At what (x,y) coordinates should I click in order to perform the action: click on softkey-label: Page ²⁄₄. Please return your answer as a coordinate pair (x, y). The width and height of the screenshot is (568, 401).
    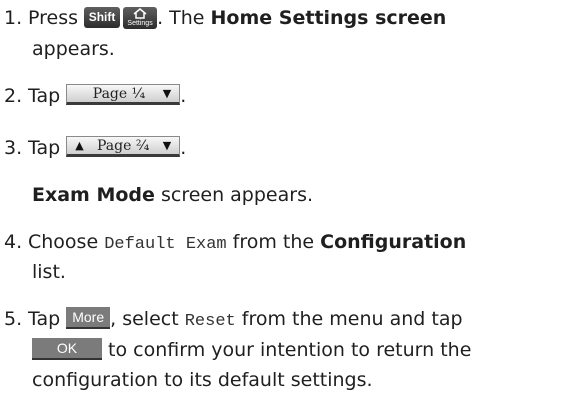
    Looking at the image, I should click on (123, 145).